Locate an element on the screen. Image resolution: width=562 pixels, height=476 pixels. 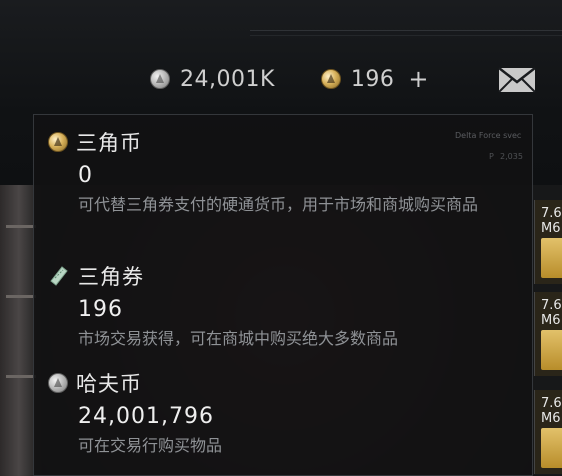
havoc-balance: 24,001K is located at coordinates (227, 79).